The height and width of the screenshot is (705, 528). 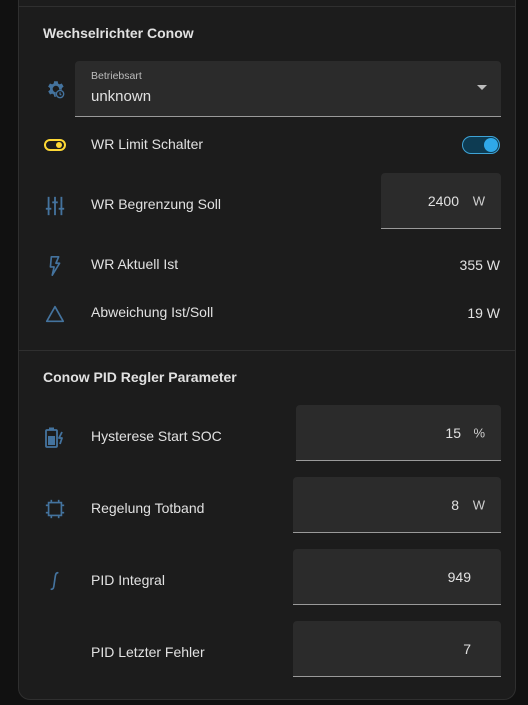 What do you see at coordinates (459, 576) in the screenshot?
I see `integral-value: 949` at bounding box center [459, 576].